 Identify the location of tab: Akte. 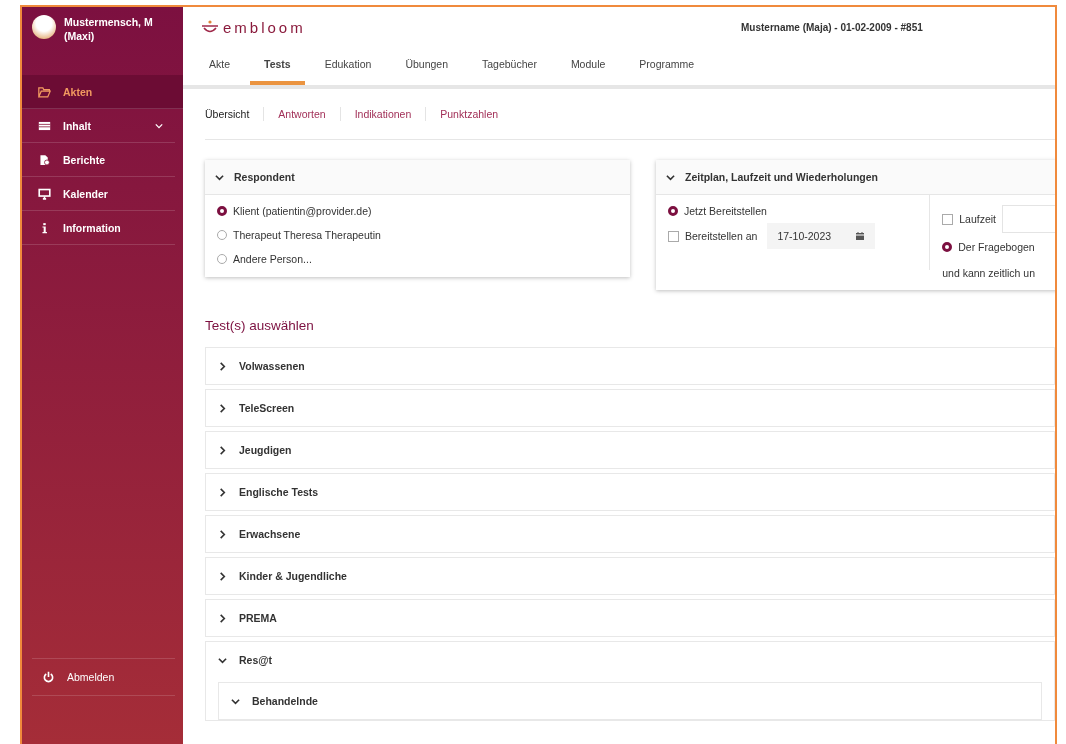
(219, 66).